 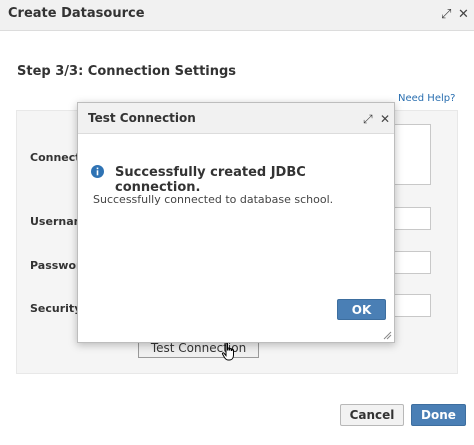 I want to click on info-icon, so click(x=97, y=171).